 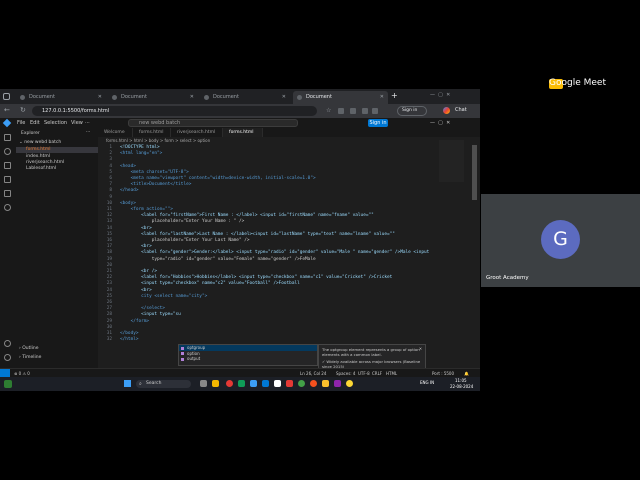 What do you see at coordinates (203, 383) in the screenshot?
I see `taskview-icon` at bounding box center [203, 383].